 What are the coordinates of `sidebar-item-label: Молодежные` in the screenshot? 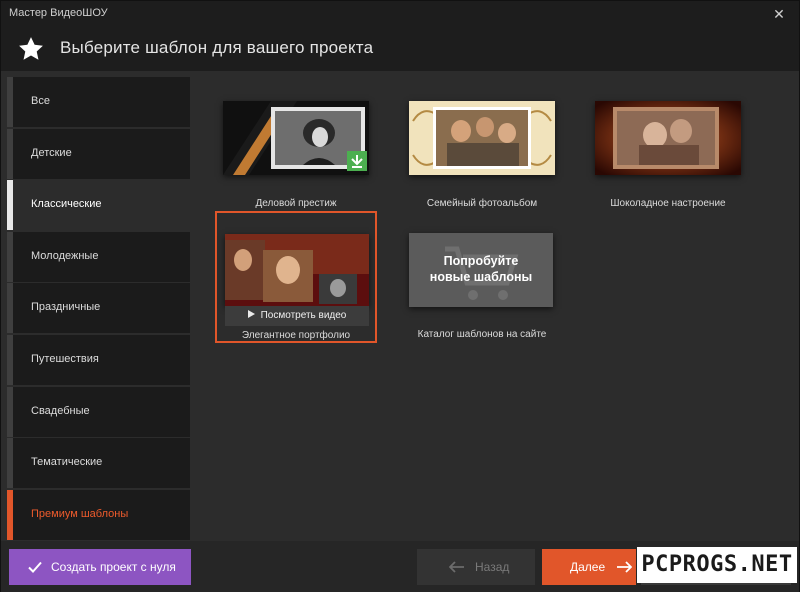 It's located at (65, 255).